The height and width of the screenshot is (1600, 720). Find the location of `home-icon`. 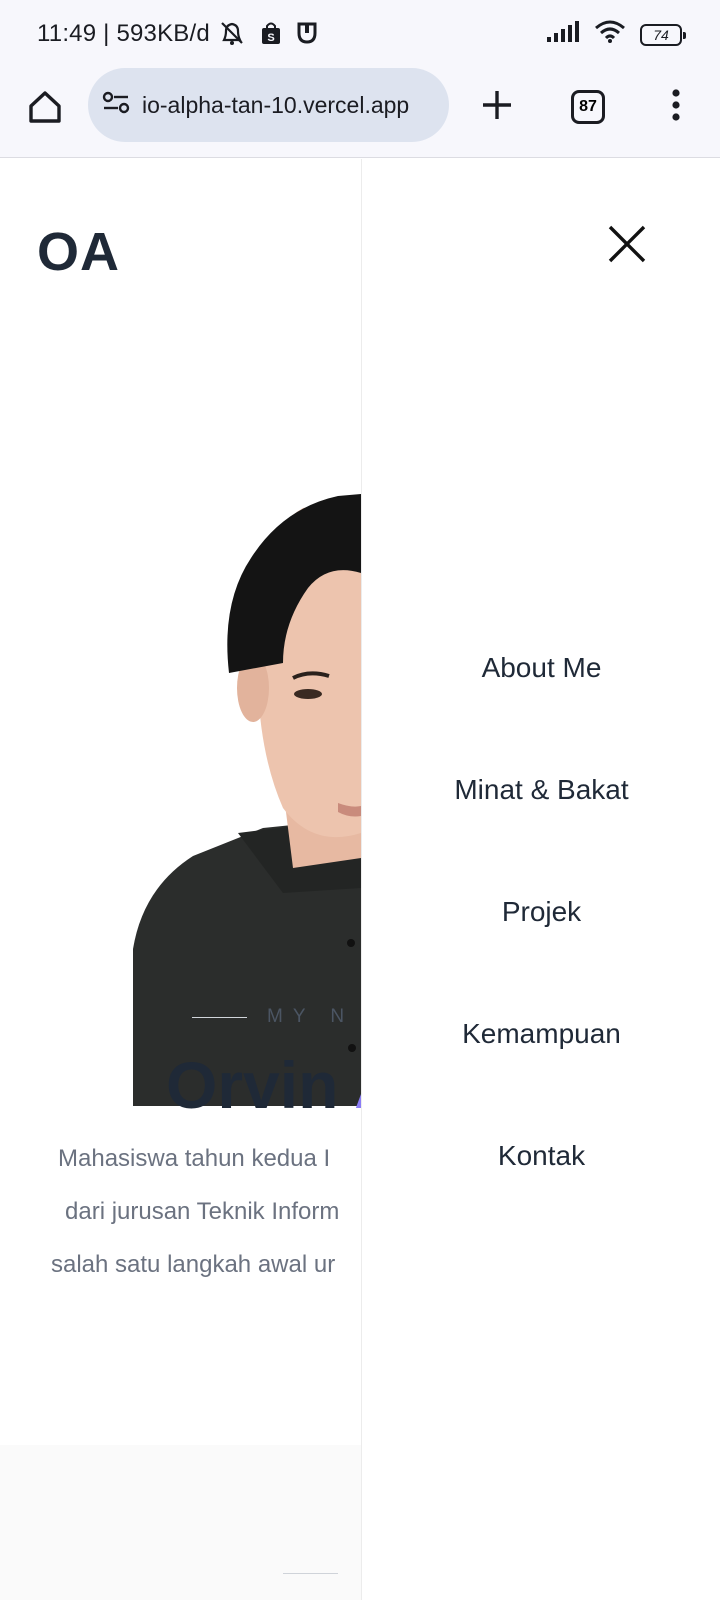

home-icon is located at coordinates (45, 109).